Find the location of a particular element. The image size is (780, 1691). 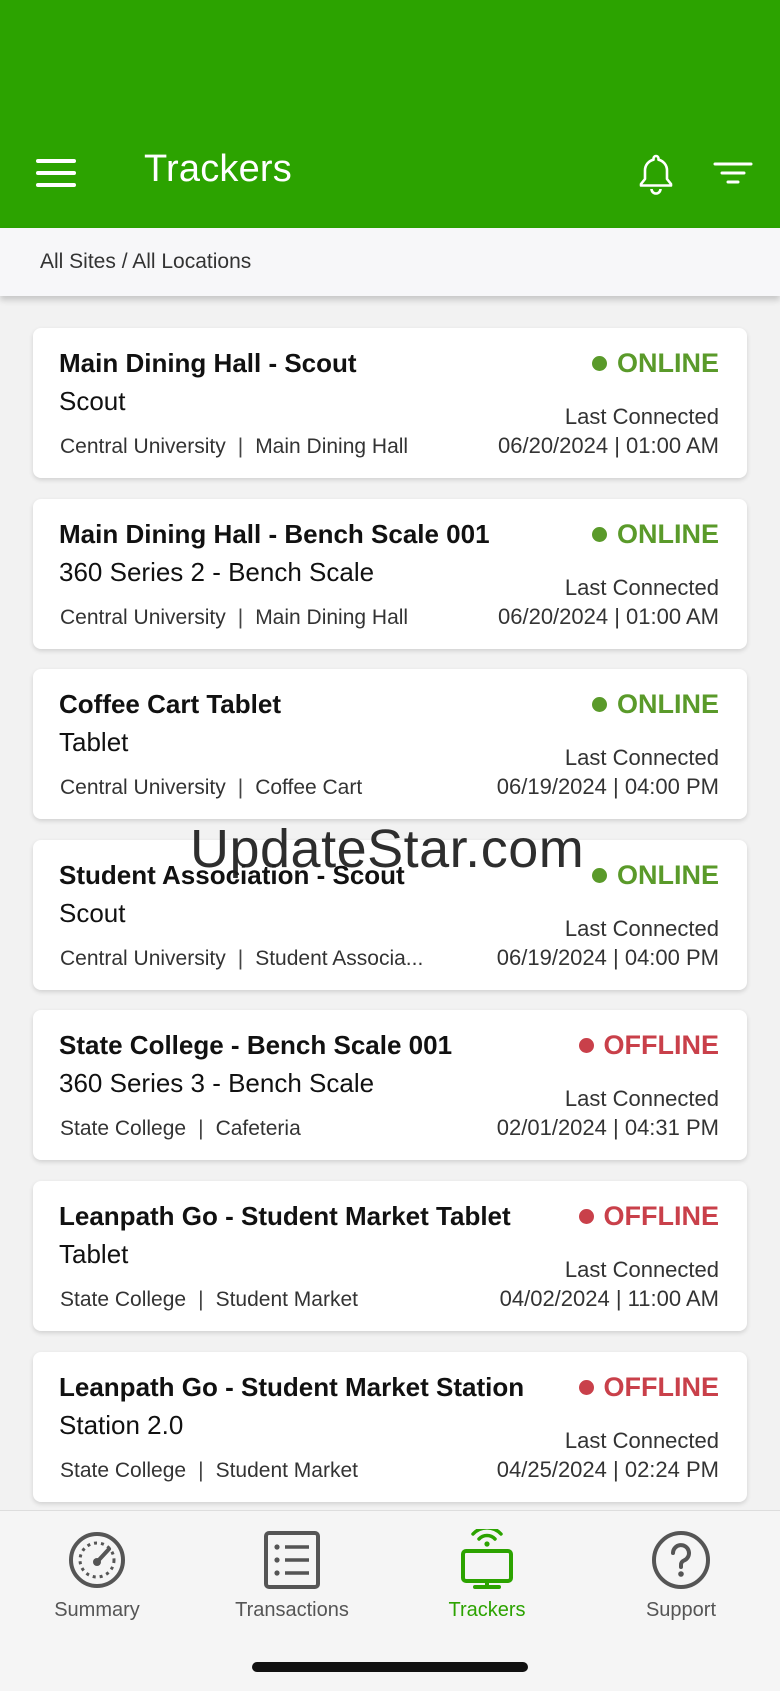

nav-support: Support is located at coordinates (681, 1584).